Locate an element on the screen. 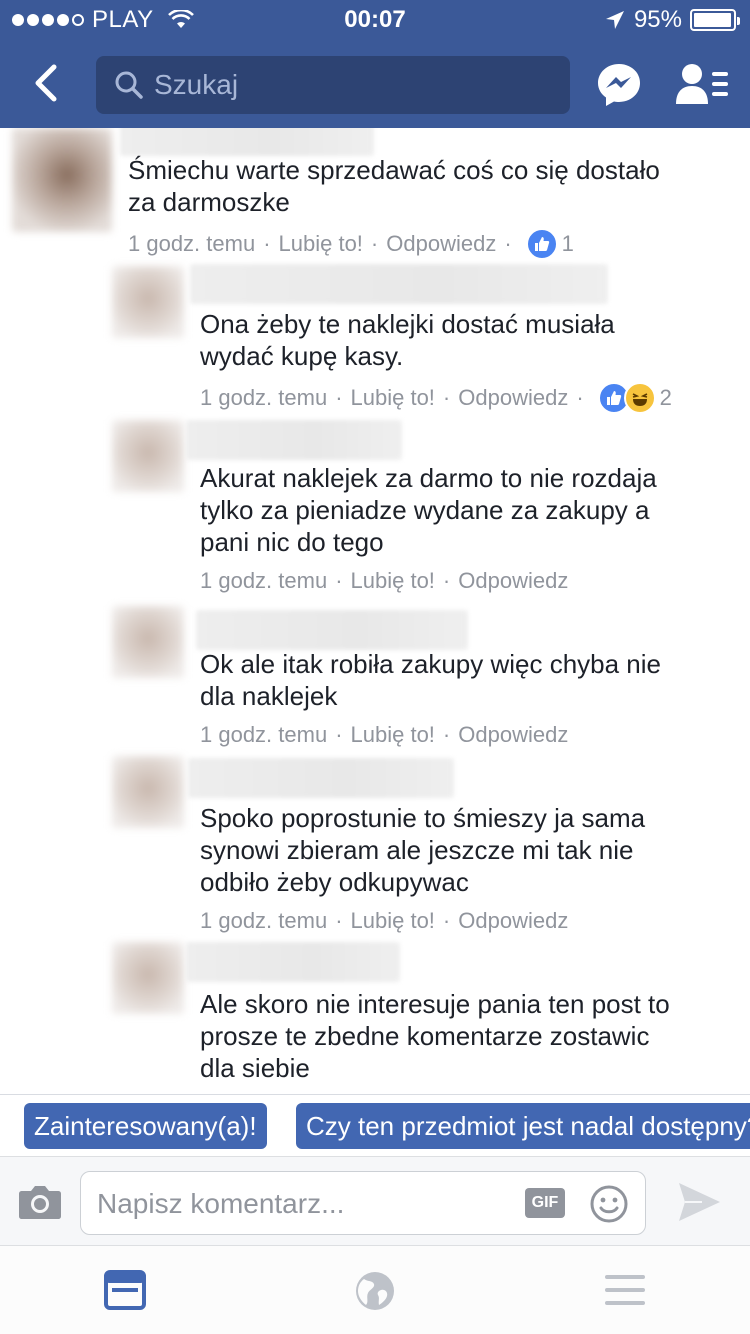 The height and width of the screenshot is (1334, 750). emoji-icon is located at coordinates (609, 1204).